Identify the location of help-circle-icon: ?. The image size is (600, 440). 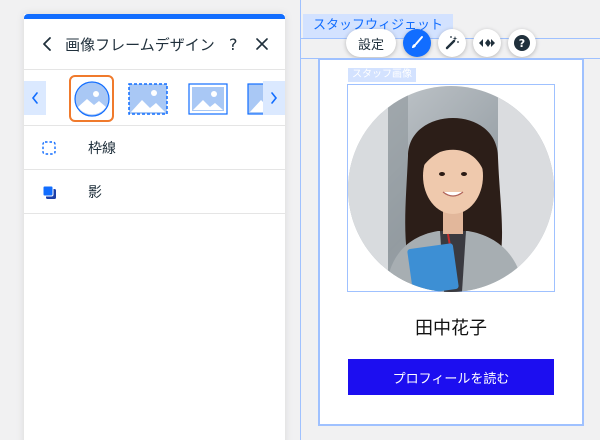
(522, 43).